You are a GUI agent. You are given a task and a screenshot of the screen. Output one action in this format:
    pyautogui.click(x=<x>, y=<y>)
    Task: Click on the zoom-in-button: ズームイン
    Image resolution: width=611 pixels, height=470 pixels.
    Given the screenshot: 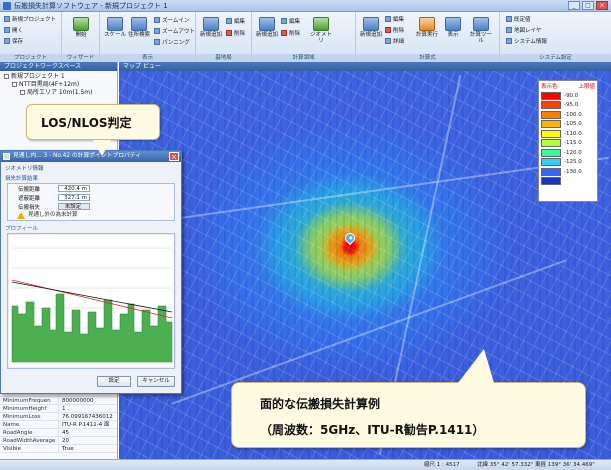 What is the action you would take?
    pyautogui.click(x=171, y=20)
    